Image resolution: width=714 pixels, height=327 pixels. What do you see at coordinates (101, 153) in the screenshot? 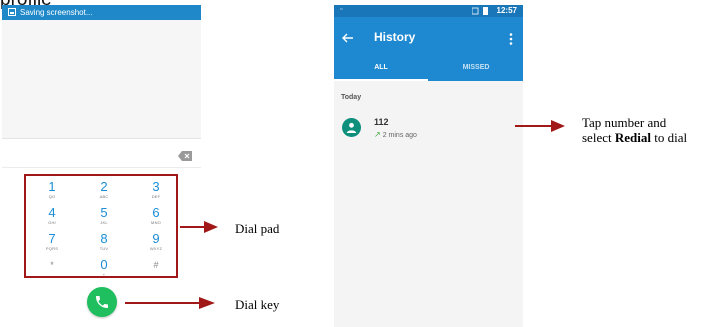
I see `digits-field` at bounding box center [101, 153].